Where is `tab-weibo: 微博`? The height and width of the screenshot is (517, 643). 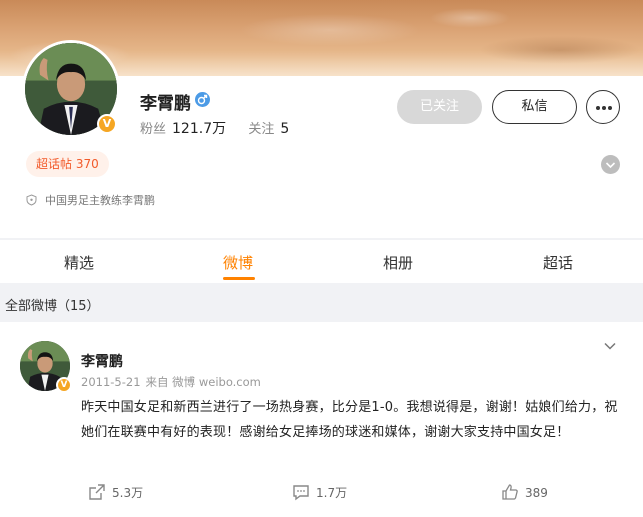 tab-weibo: 微博 is located at coordinates (238, 262).